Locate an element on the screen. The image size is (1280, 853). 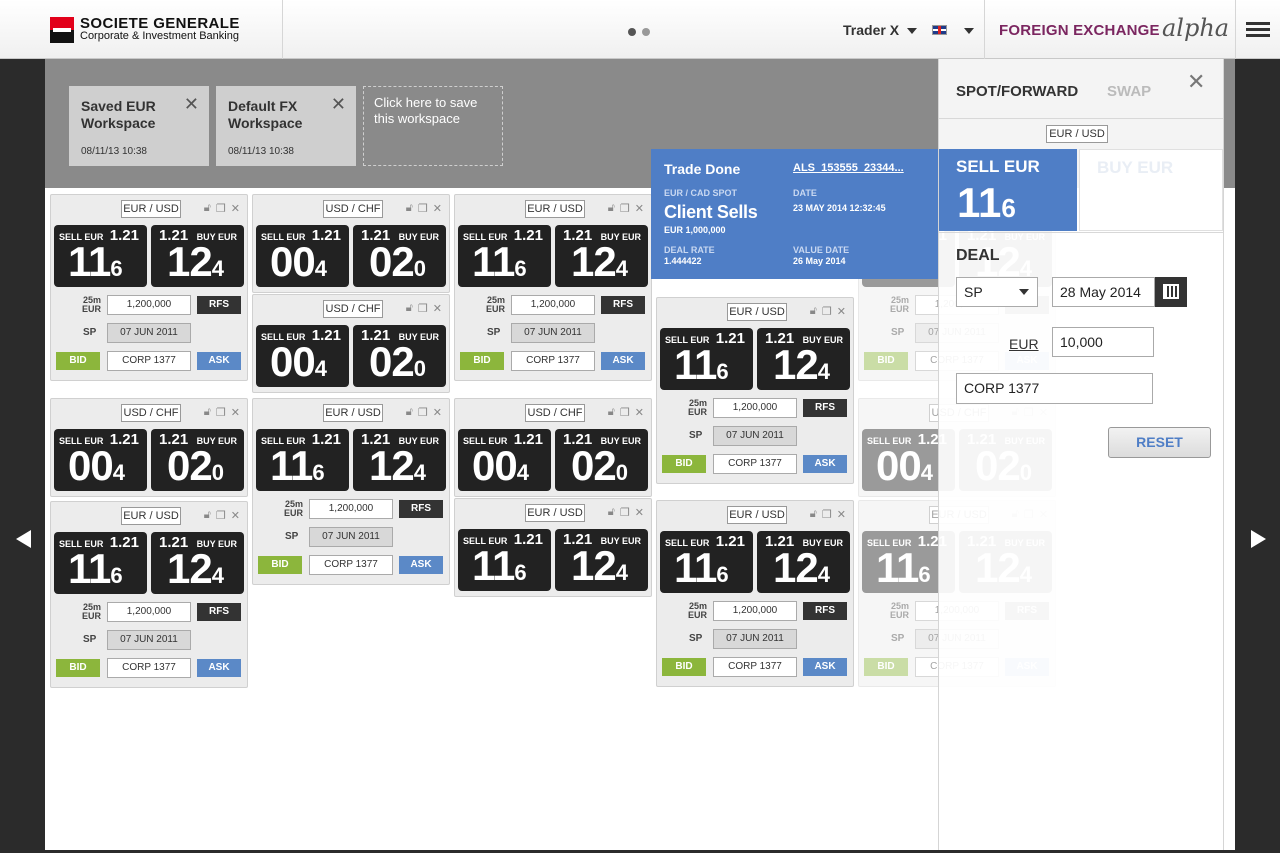
workspace-card-saved-eur: Saved EUR Workspace 08/11/13 10:38 ✕ is located at coordinates (139, 126).